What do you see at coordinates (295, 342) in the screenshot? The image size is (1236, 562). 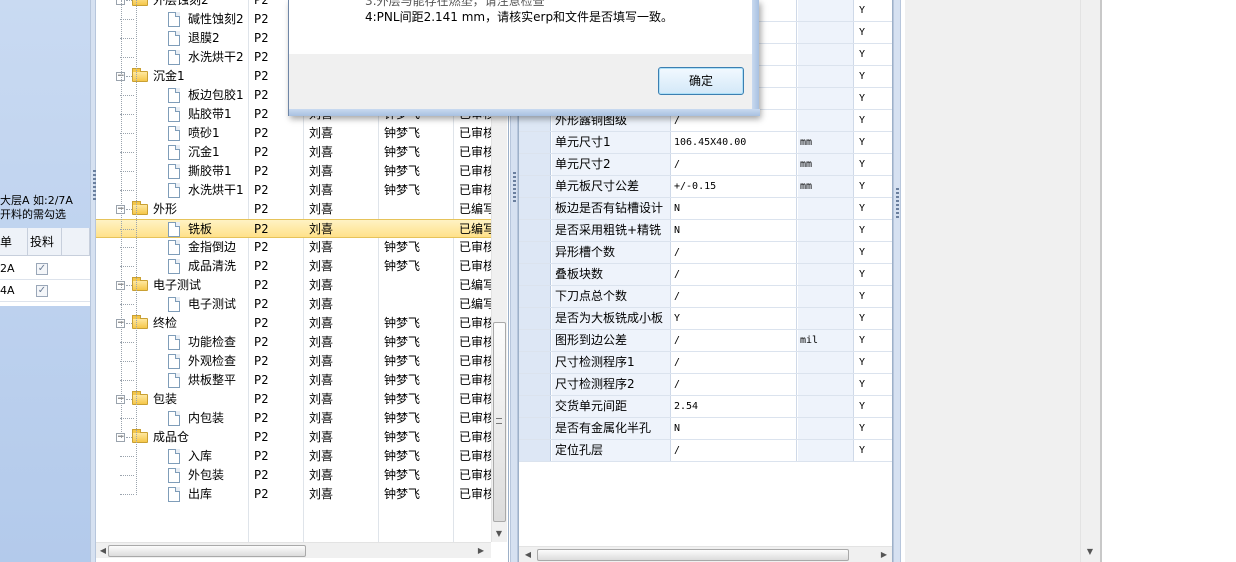 I see `tree-row: 功能检查 P2 刘喜 钟梦飞 已审核` at bounding box center [295, 342].